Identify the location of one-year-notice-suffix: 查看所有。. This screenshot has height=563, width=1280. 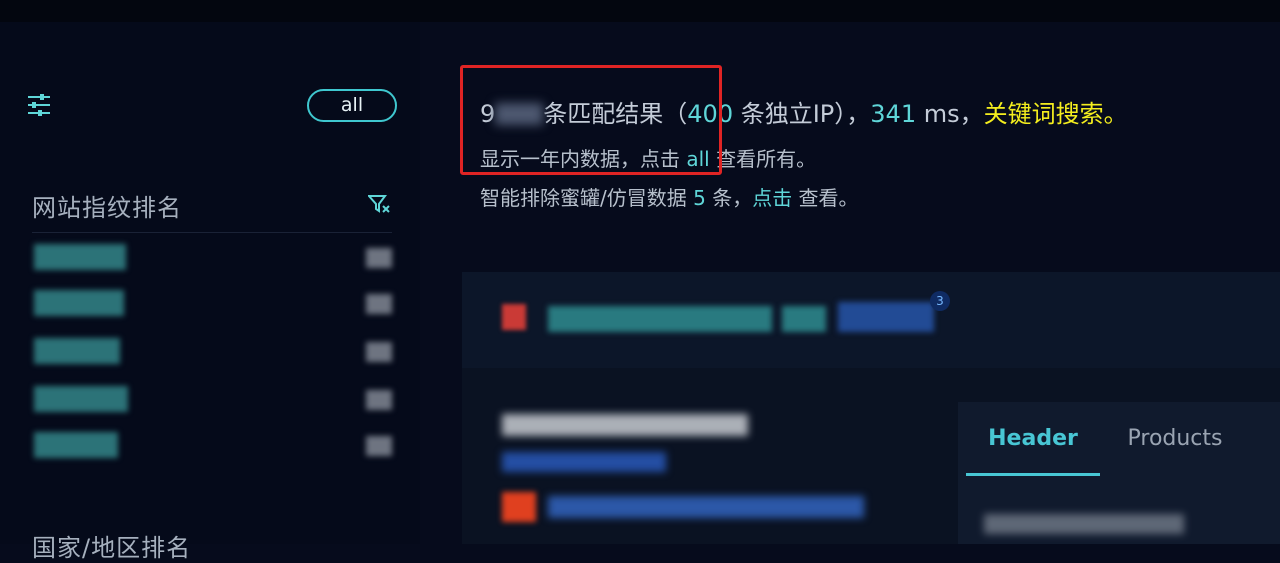
(763, 159).